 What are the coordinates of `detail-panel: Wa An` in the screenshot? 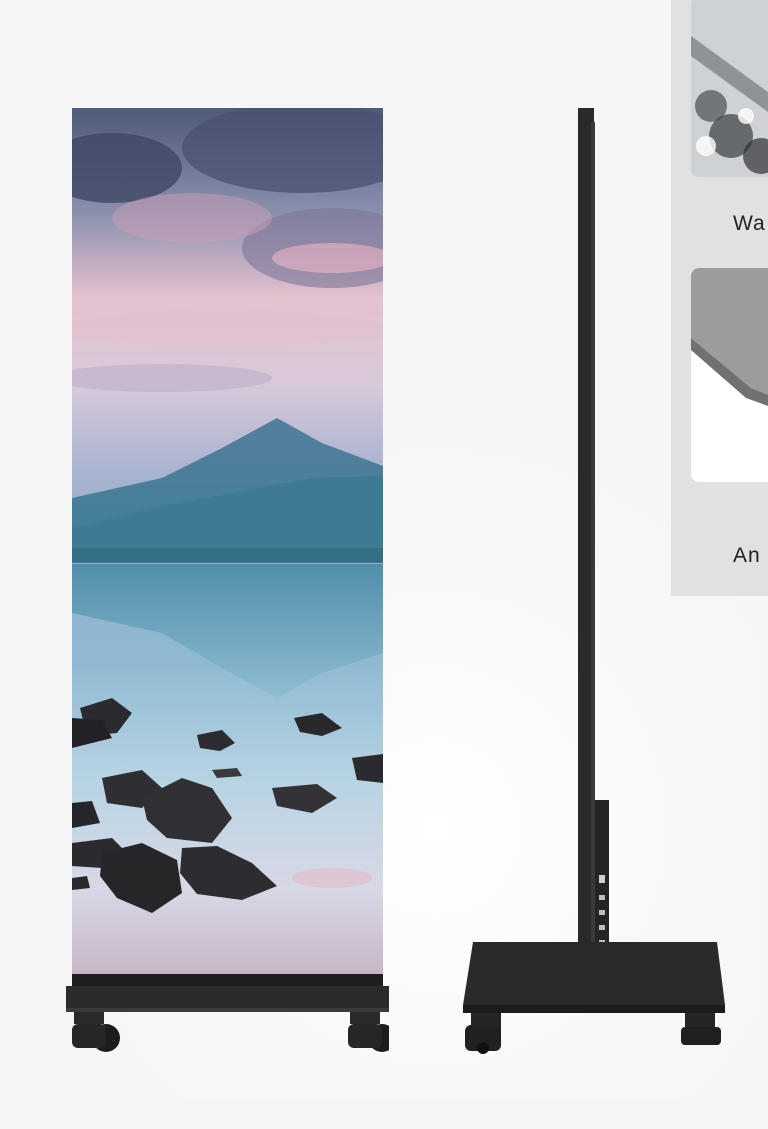 It's located at (719, 298).